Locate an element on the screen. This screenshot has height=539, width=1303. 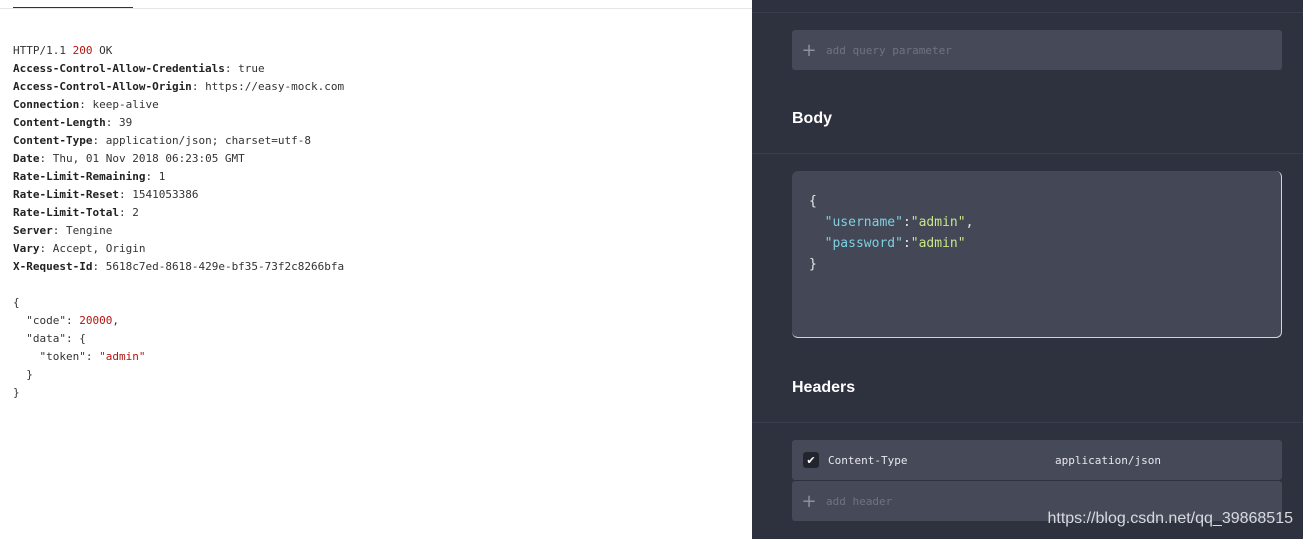
response-header-key: Server is located at coordinates (33, 230).